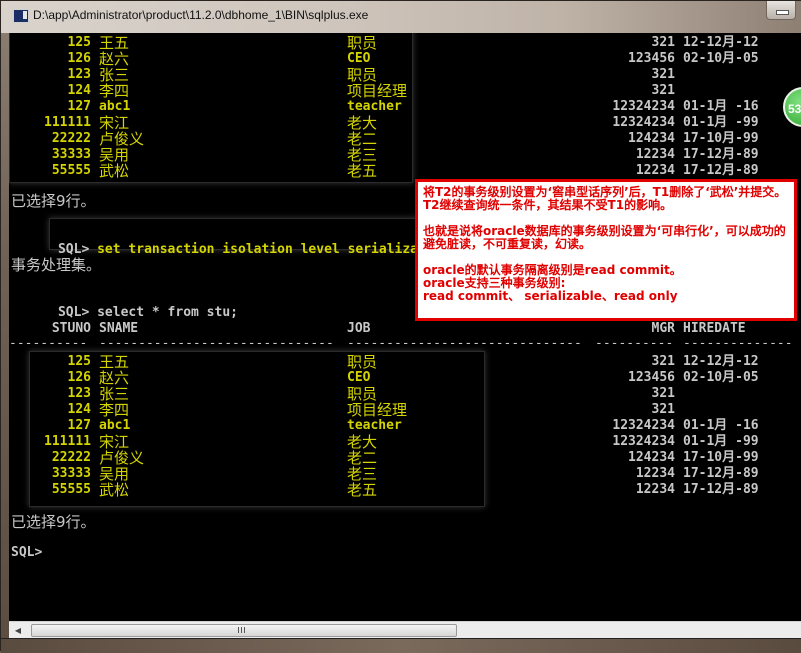 The height and width of the screenshot is (653, 801). I want to click on table-row: 127 abc1 teacher 12324234 01-1月 -16, so click(405, 107).